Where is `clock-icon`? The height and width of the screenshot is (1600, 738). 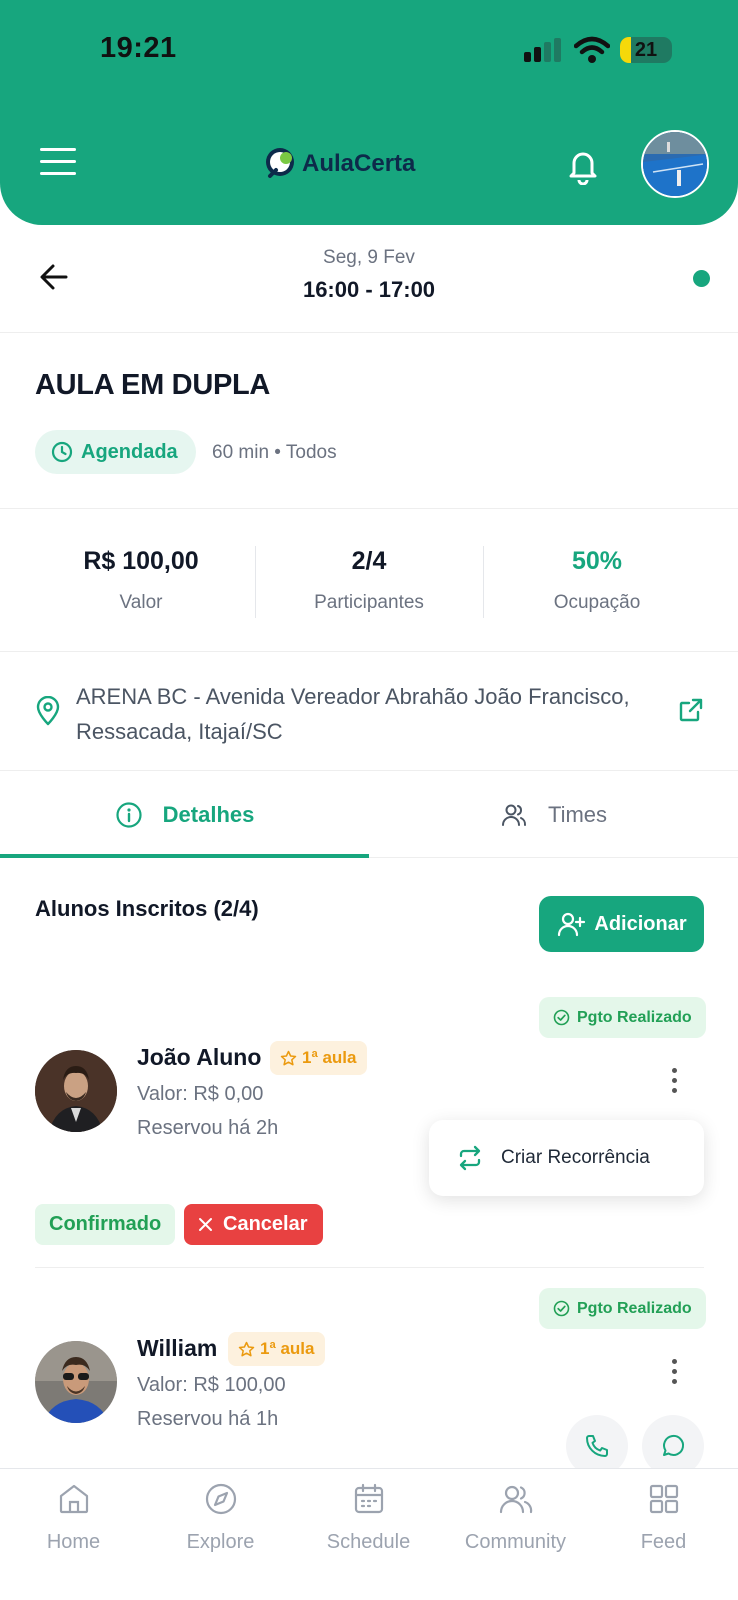 clock-icon is located at coordinates (62, 452).